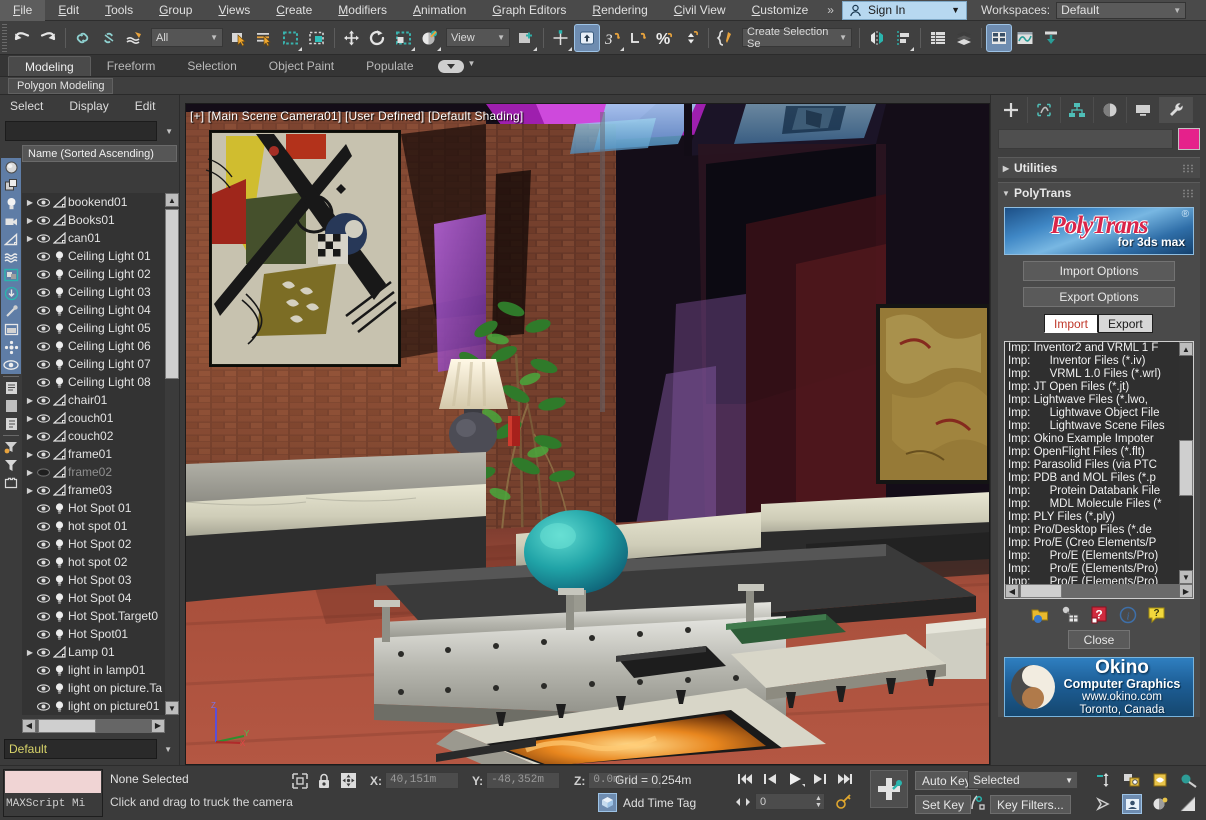  I want to click on filter-particles-icon, so click(11, 347).